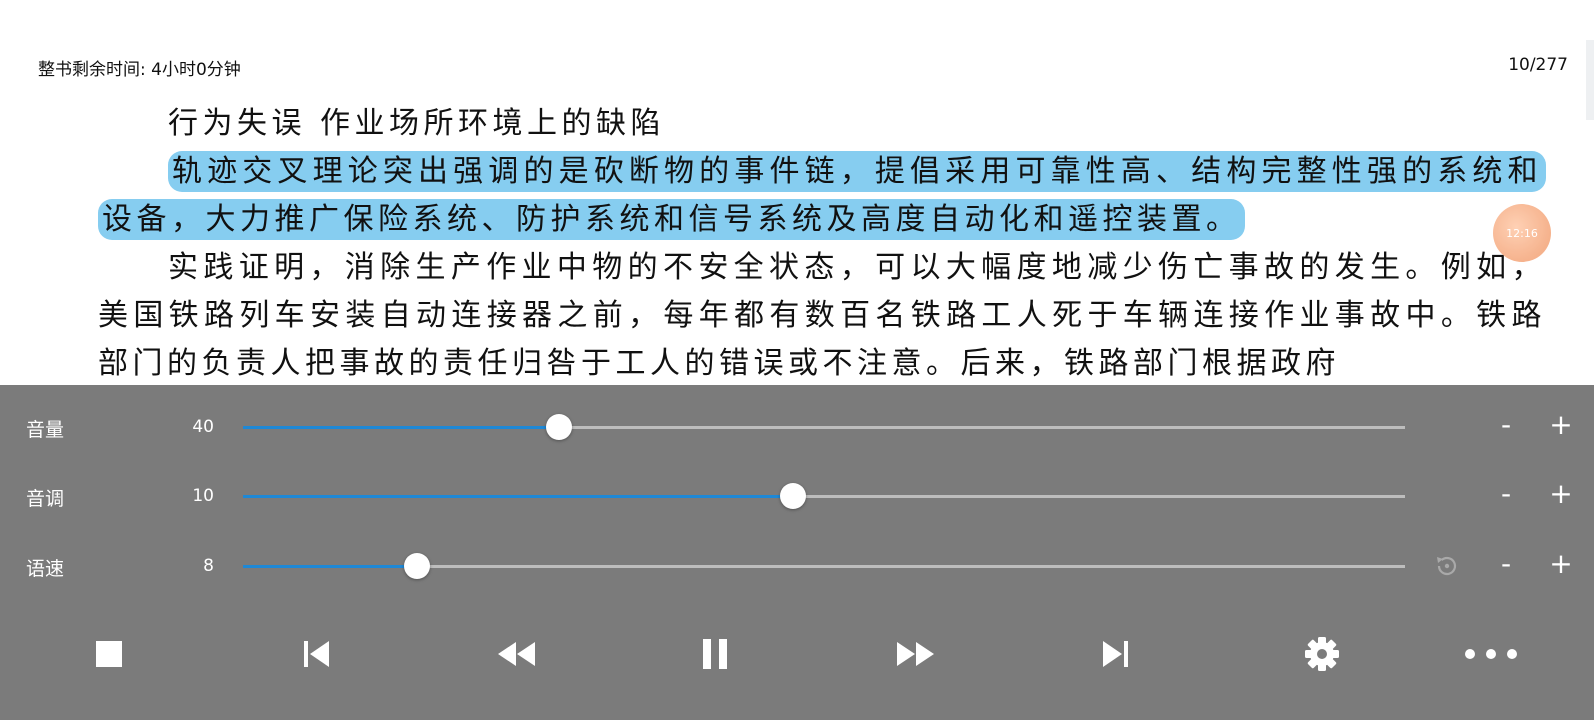 This screenshot has height=720, width=1594. I want to click on pitch-slider-fill, so click(518, 496).